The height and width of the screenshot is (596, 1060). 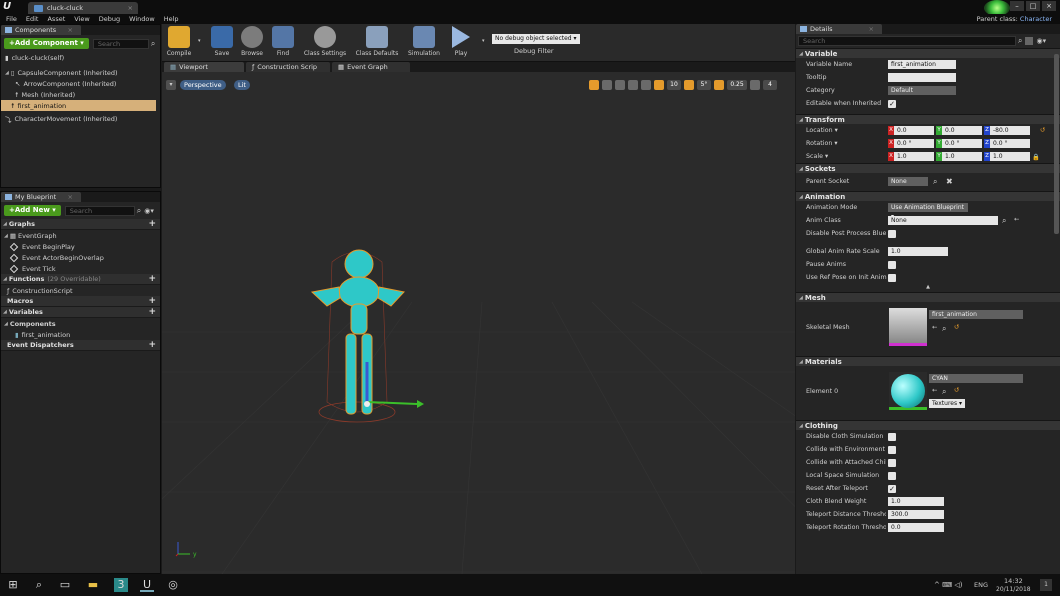 What do you see at coordinates (152, 345) in the screenshot?
I see `add-dispatcher-icon: +` at bounding box center [152, 345].